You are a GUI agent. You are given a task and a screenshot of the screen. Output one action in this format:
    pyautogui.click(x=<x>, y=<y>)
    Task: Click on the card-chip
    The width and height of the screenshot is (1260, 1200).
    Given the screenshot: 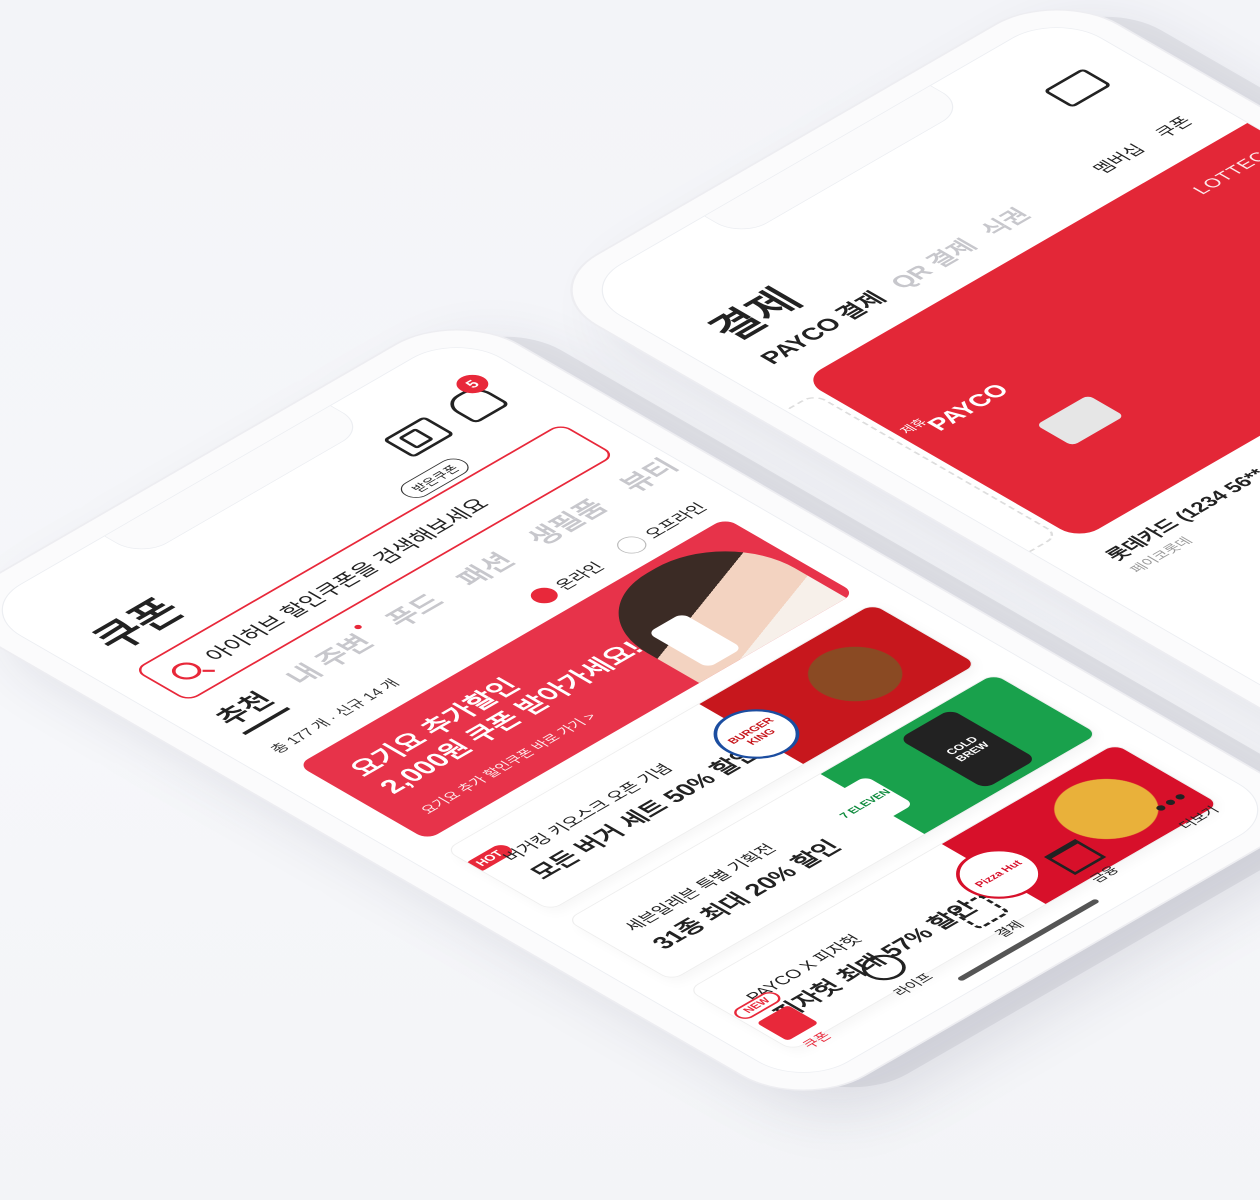 What is the action you would take?
    pyautogui.click(x=1080, y=421)
    